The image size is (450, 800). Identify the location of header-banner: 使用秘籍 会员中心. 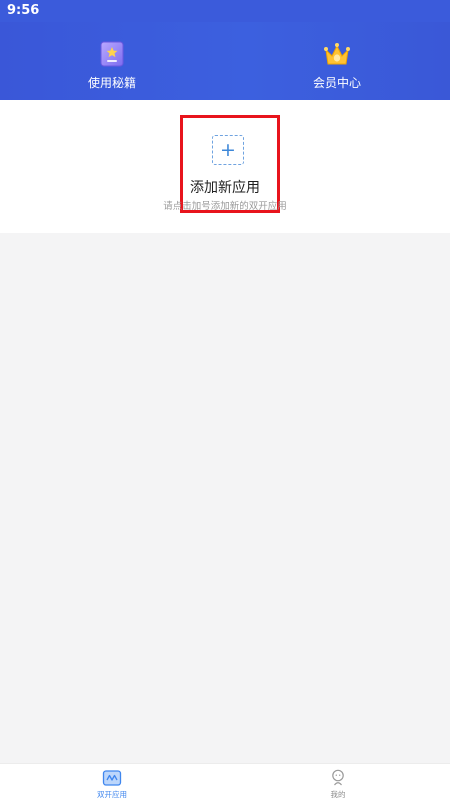
(225, 61).